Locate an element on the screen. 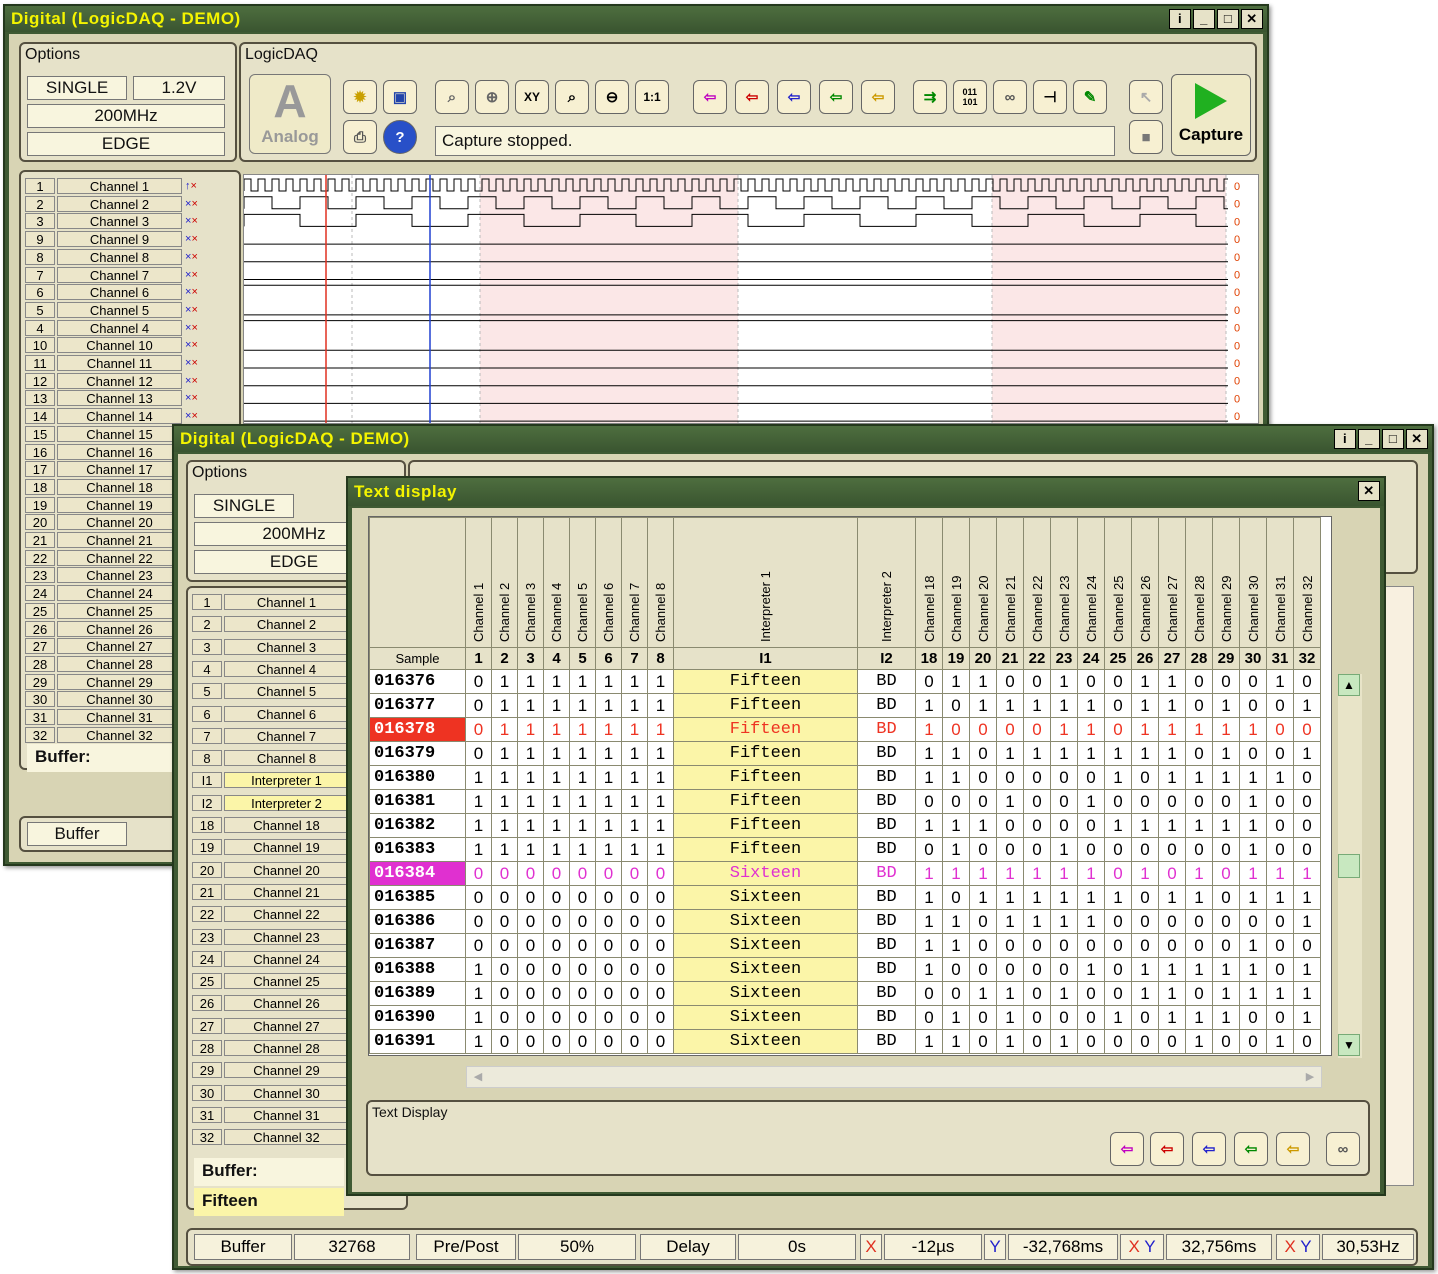 Image resolution: width=1438 pixels, height=1274 pixels. column-header: Channel 29 is located at coordinates (1226, 582).